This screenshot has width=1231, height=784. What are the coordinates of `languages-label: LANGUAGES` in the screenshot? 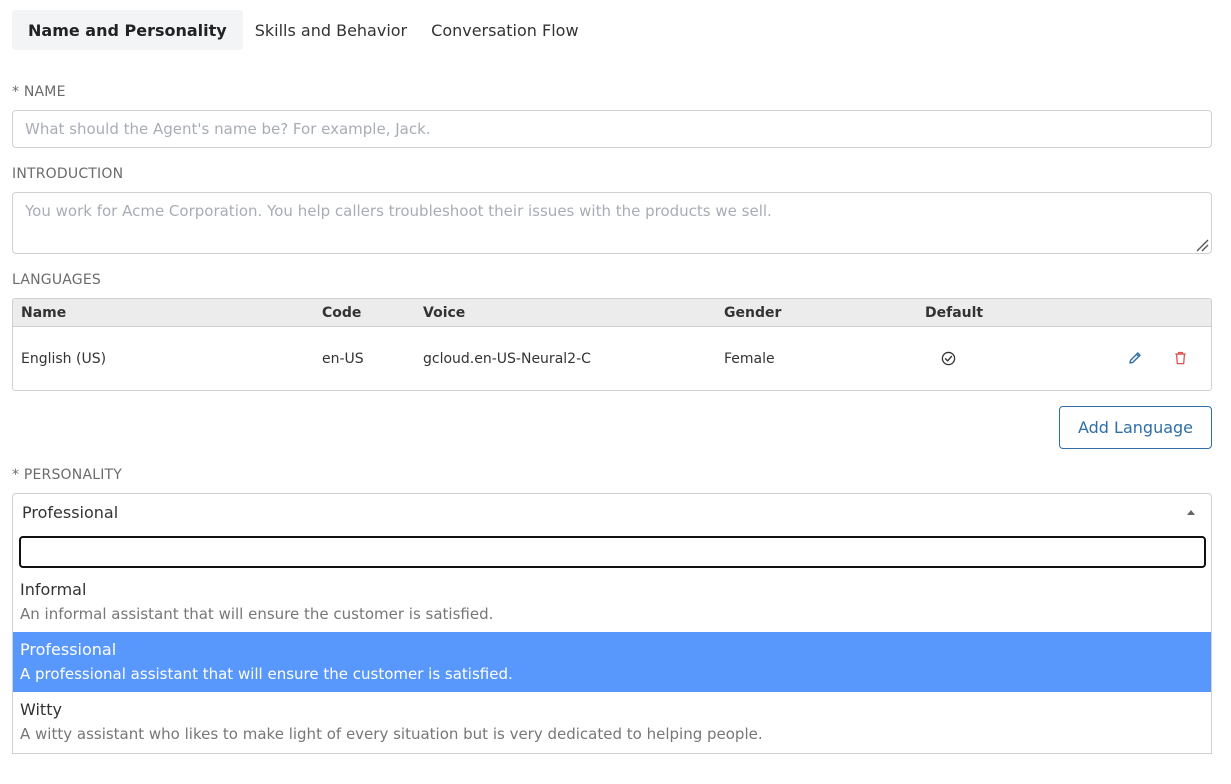 It's located at (56, 280).